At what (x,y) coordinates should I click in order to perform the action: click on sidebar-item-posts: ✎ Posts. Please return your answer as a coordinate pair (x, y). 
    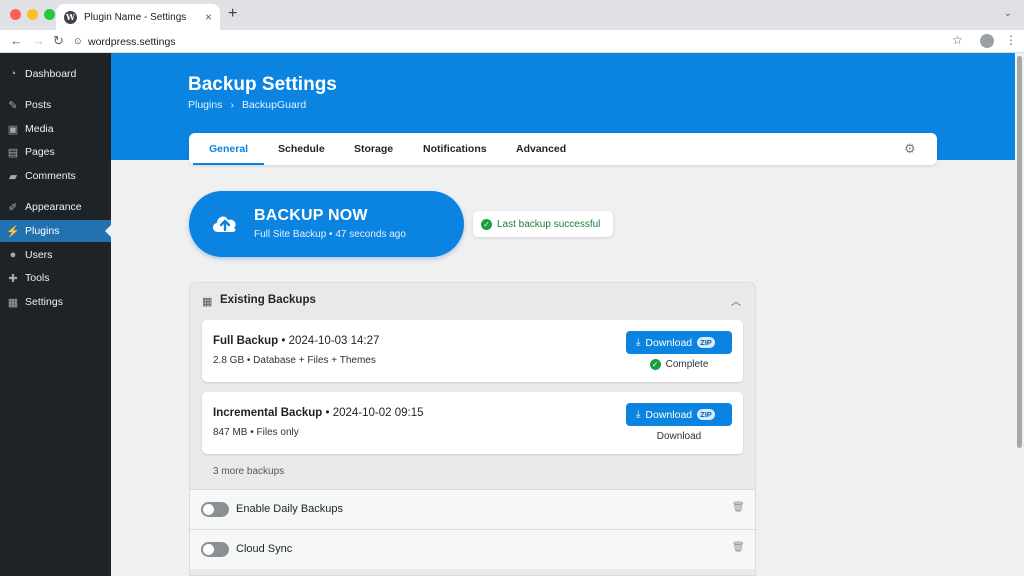
    Looking at the image, I should click on (55, 105).